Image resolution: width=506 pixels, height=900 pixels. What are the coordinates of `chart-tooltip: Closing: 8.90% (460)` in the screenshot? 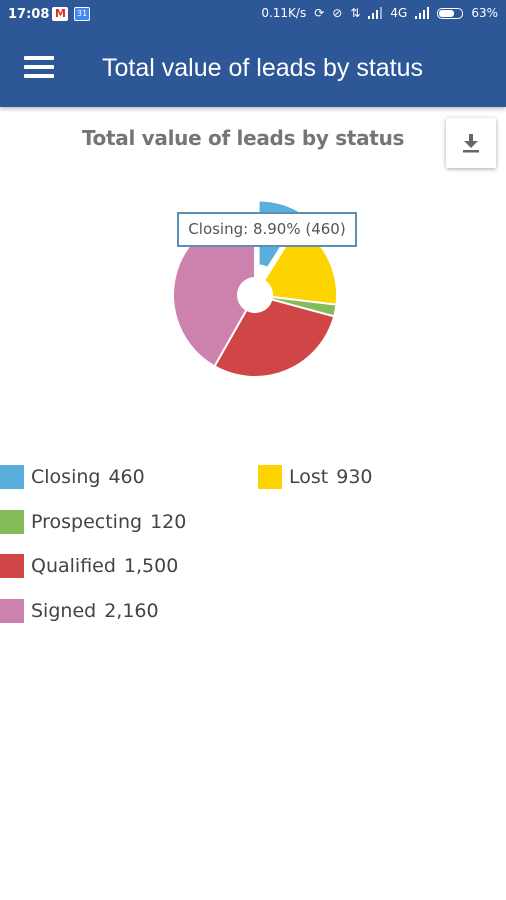 It's located at (267, 229).